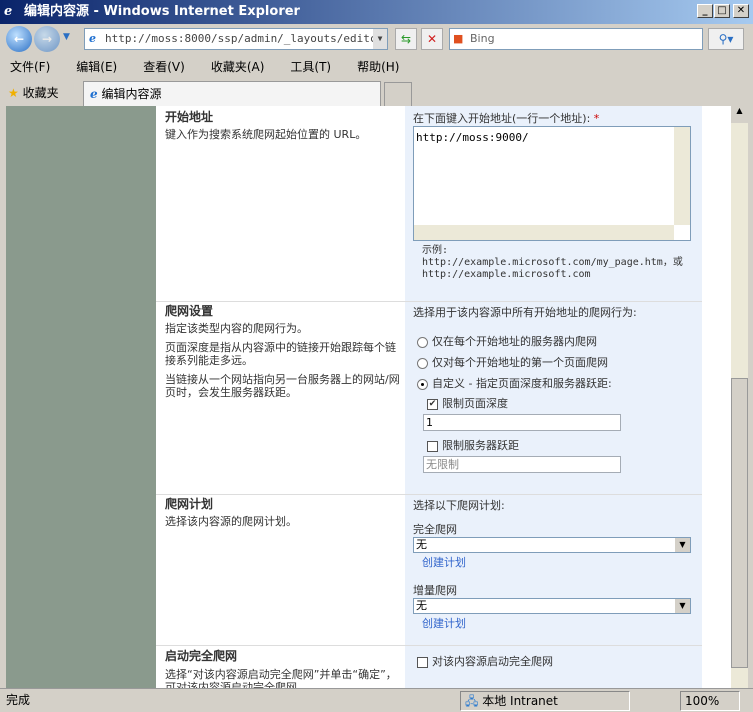 The width and height of the screenshot is (753, 712). Describe the element at coordinates (506, 118) in the screenshot. I see `start-address-label: 在下面键入开始地址(一行一个地址): *` at that location.